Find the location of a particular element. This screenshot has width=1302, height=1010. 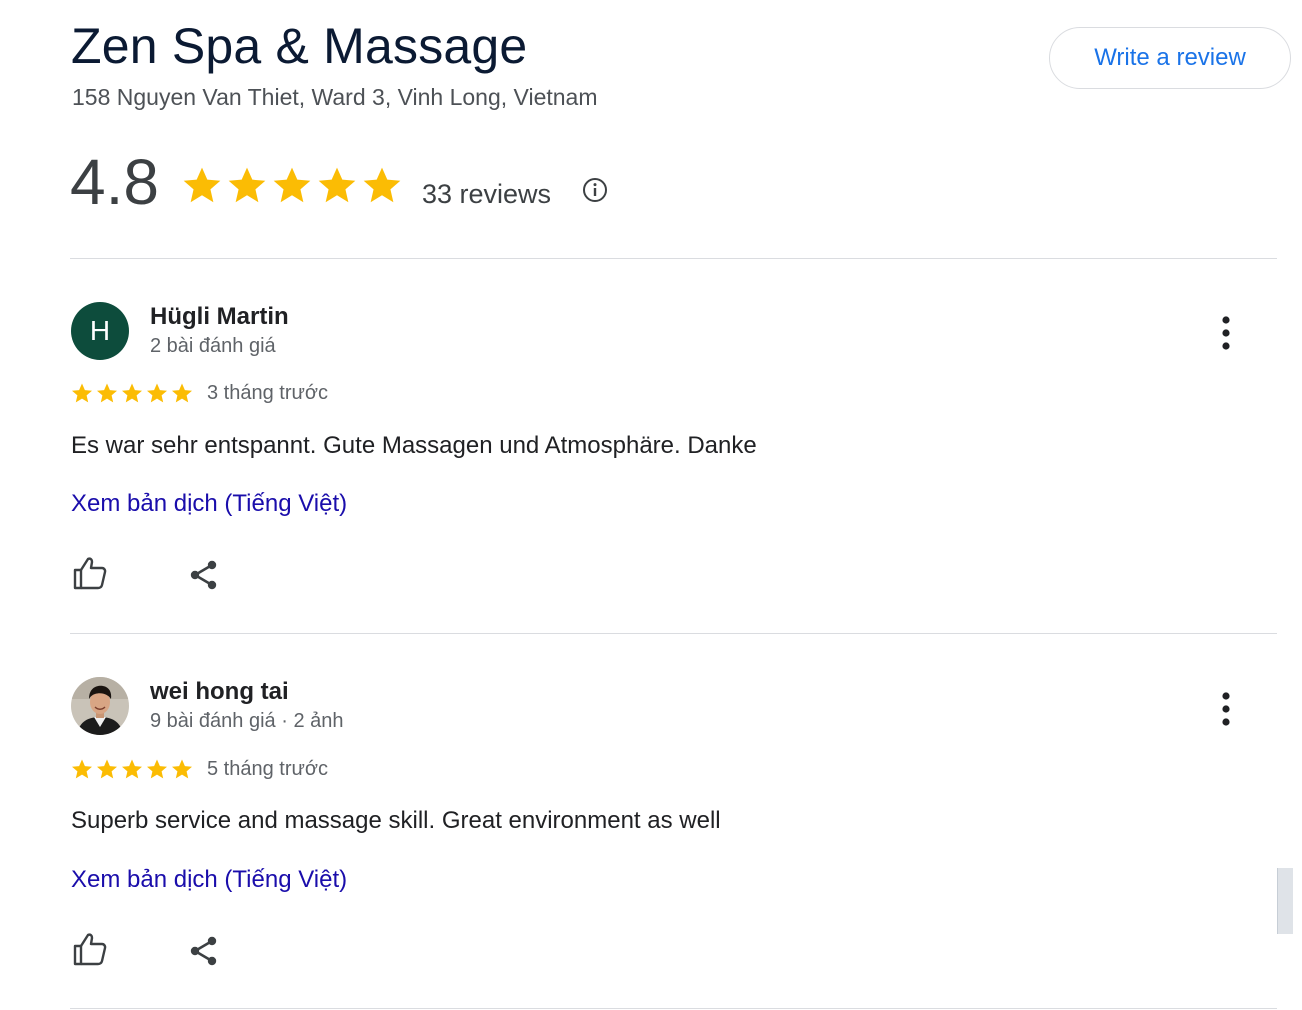

reviewer-meta: 2 bài đánh giá is located at coordinates (213, 346).